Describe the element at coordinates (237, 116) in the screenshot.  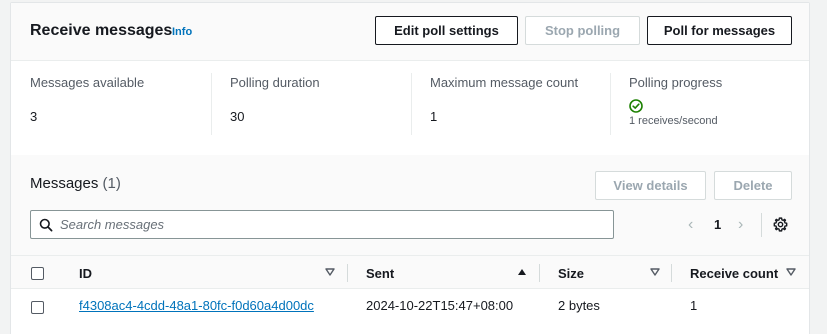
I see `stat-value: 30` at that location.